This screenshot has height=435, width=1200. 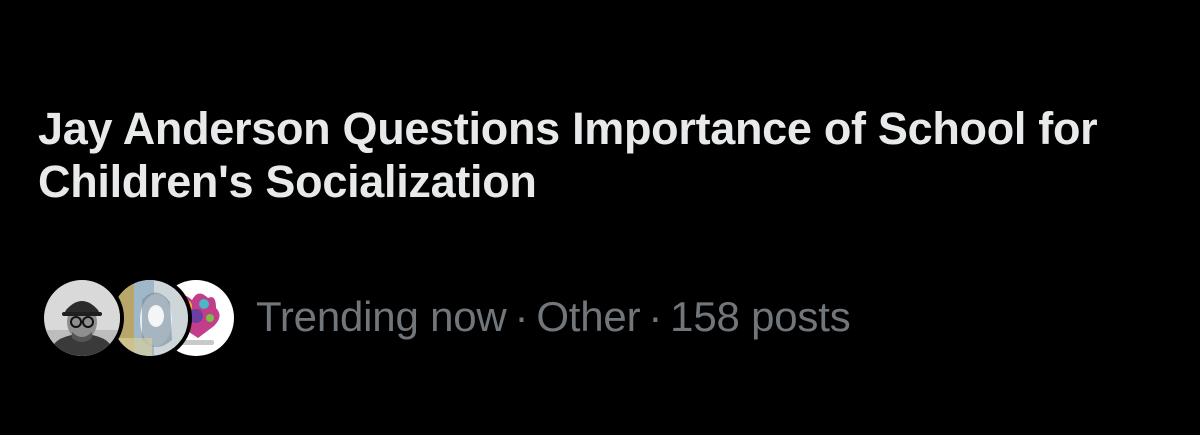 I want to click on profile-photo-man-with-cap-icon, so click(x=82, y=318).